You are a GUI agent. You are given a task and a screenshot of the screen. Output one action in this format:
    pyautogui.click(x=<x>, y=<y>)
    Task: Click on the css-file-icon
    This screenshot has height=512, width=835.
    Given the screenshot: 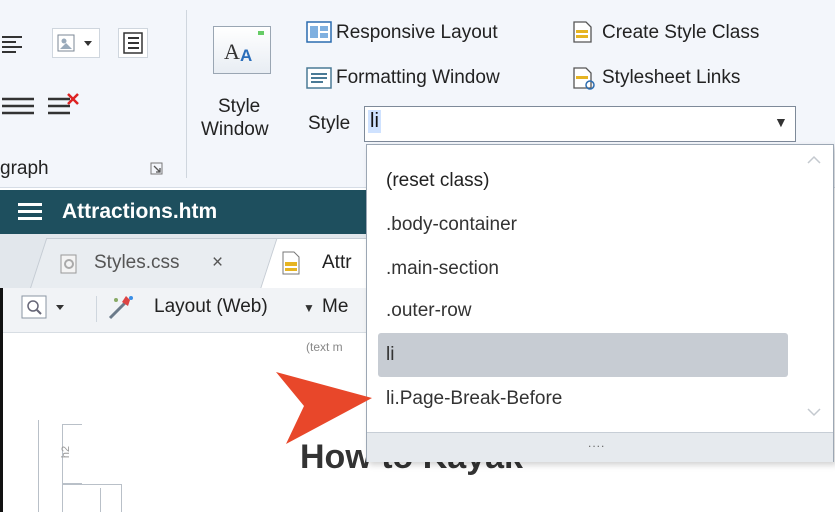 What is the action you would take?
    pyautogui.click(x=69, y=264)
    